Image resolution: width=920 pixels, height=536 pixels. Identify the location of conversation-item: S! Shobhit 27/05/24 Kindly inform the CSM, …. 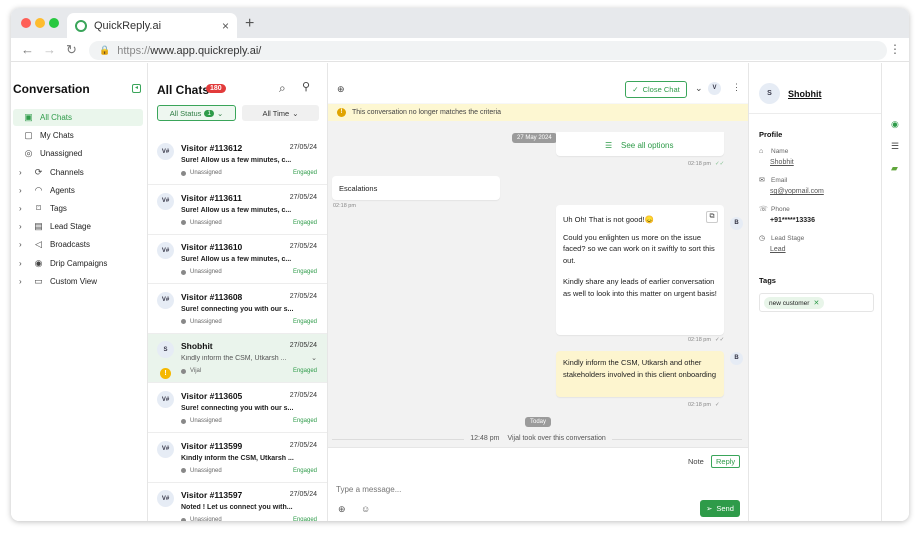
(237, 359).